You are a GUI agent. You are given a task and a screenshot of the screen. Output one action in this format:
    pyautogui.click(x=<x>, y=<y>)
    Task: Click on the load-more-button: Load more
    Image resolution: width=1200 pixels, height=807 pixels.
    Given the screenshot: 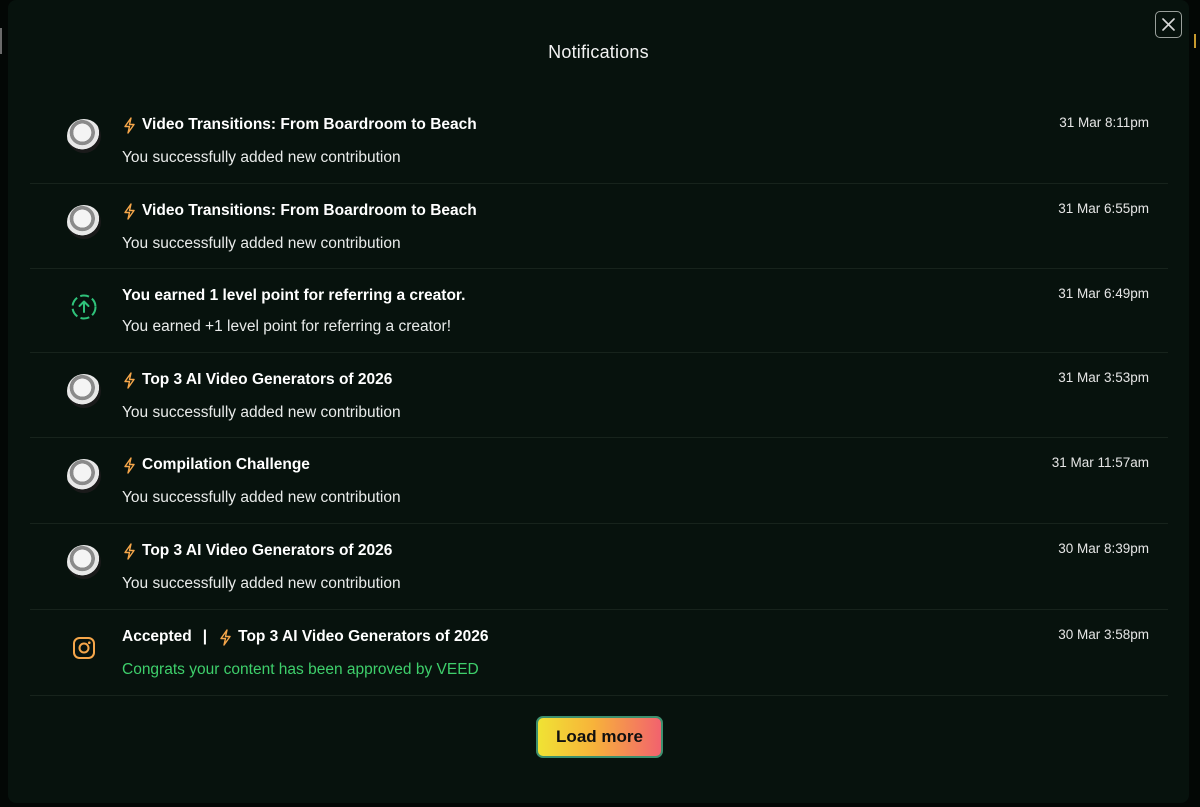 What is the action you would take?
    pyautogui.click(x=599, y=737)
    